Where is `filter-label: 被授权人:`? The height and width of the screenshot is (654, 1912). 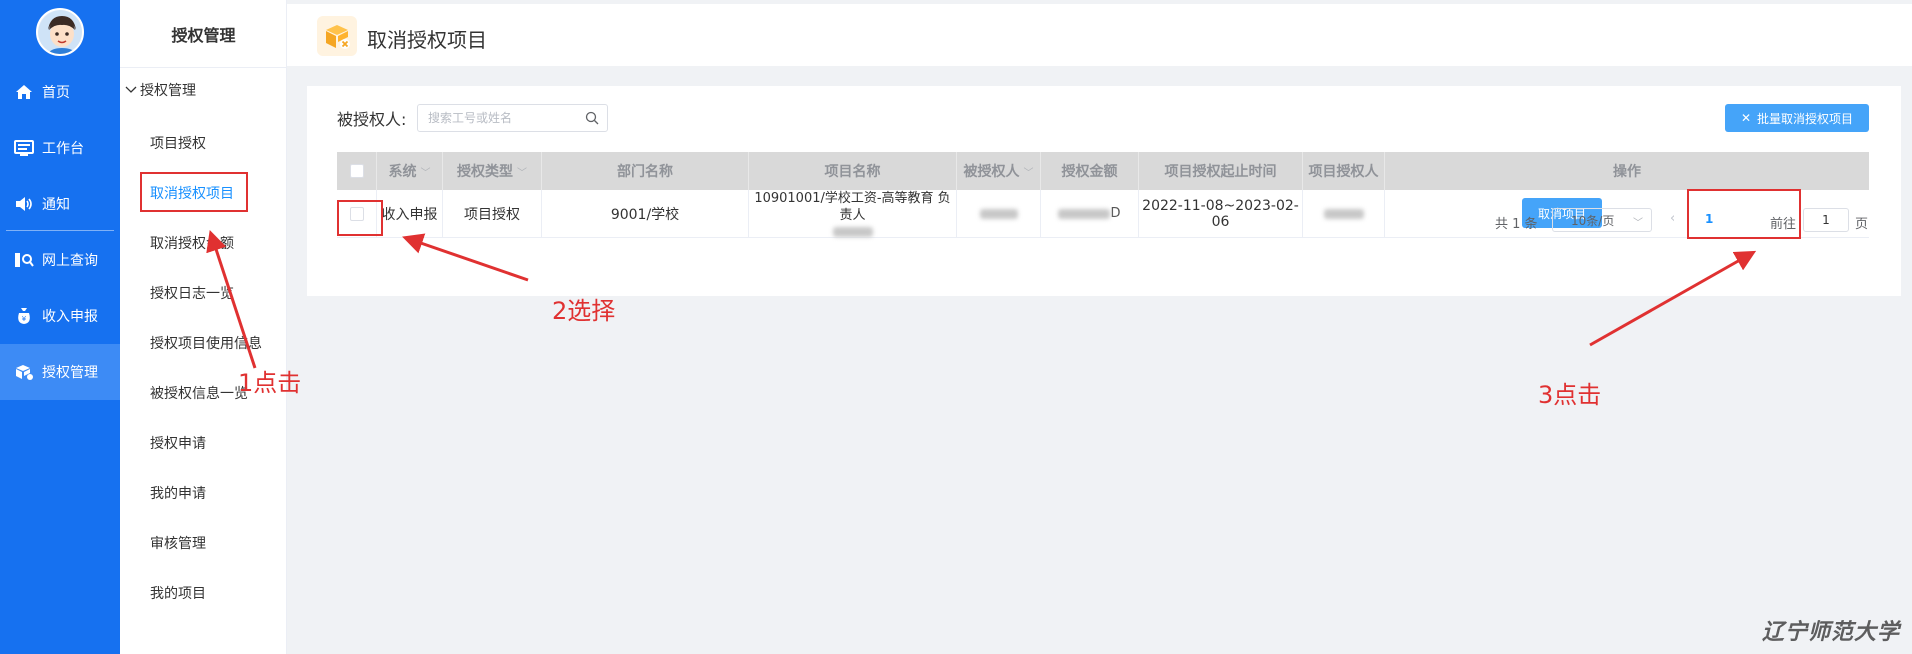
filter-label: 被授权人: is located at coordinates (372, 119).